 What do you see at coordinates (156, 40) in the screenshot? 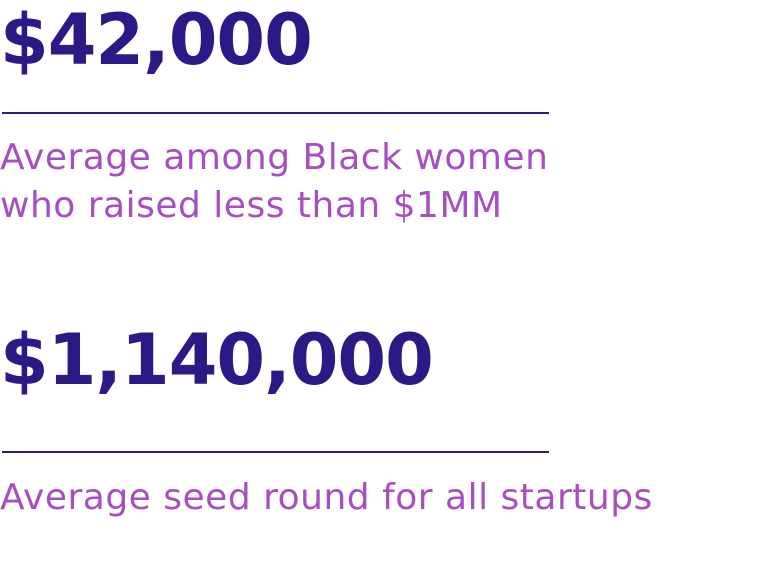
I see `stat-figure: $42,000` at bounding box center [156, 40].